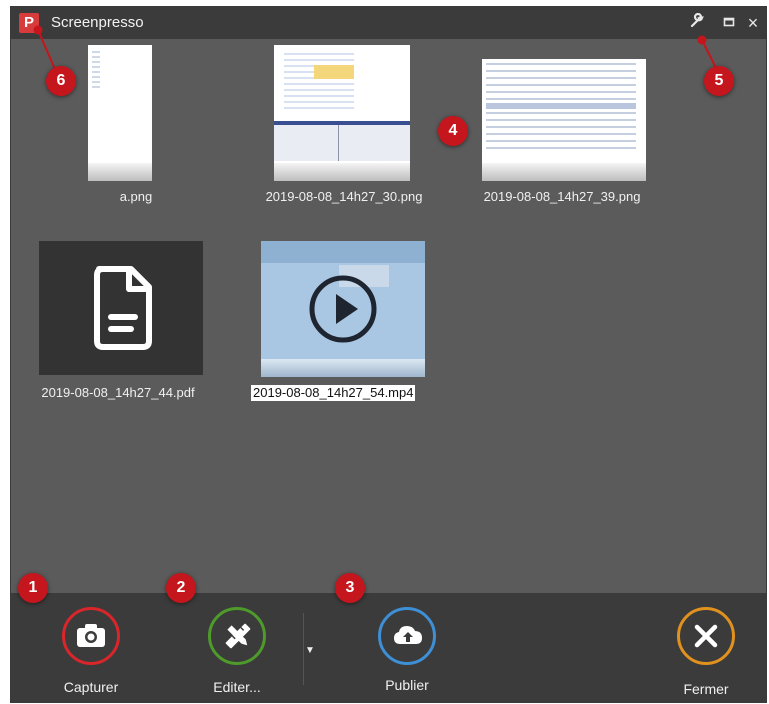  What do you see at coordinates (136, 196) in the screenshot?
I see `file-name: a.png` at bounding box center [136, 196].